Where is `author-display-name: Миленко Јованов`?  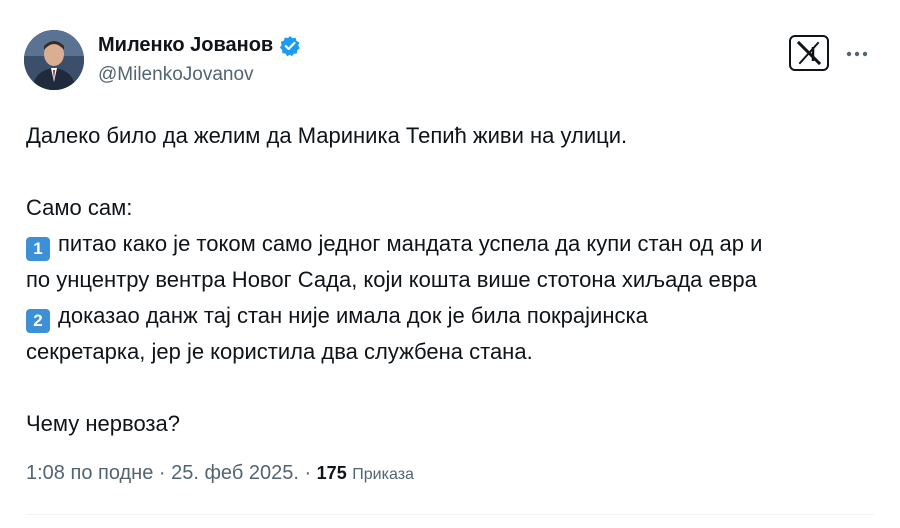
author-display-name: Миленко Јованов is located at coordinates (185, 45).